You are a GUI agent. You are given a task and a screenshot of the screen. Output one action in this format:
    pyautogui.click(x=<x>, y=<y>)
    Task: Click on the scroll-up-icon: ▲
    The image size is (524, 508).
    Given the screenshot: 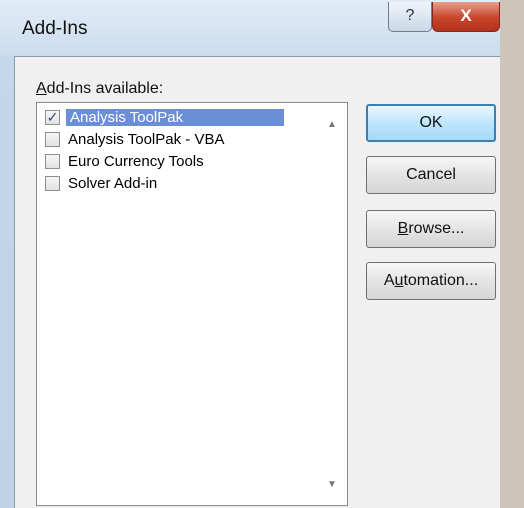 What is the action you would take?
    pyautogui.click(x=332, y=126)
    